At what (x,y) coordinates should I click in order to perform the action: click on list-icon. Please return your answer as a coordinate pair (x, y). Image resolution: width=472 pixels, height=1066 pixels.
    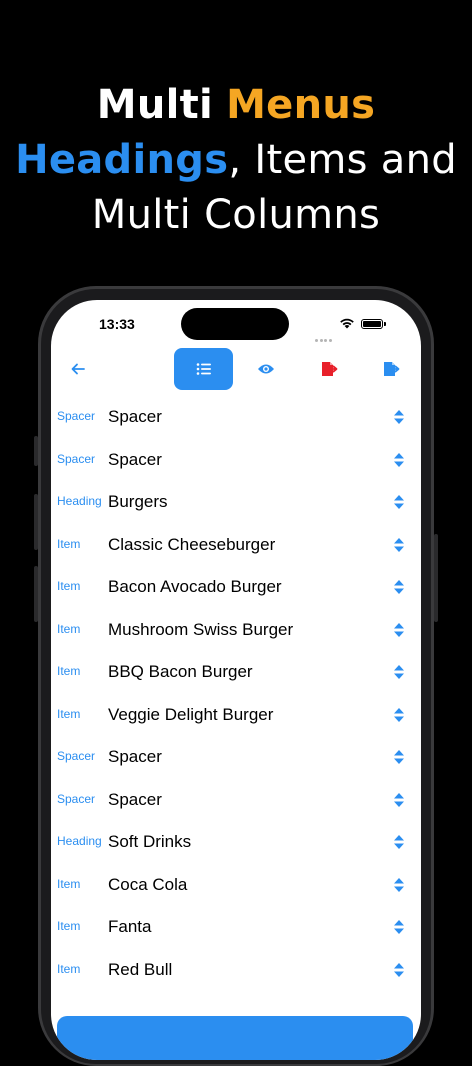
    Looking at the image, I should click on (203, 369).